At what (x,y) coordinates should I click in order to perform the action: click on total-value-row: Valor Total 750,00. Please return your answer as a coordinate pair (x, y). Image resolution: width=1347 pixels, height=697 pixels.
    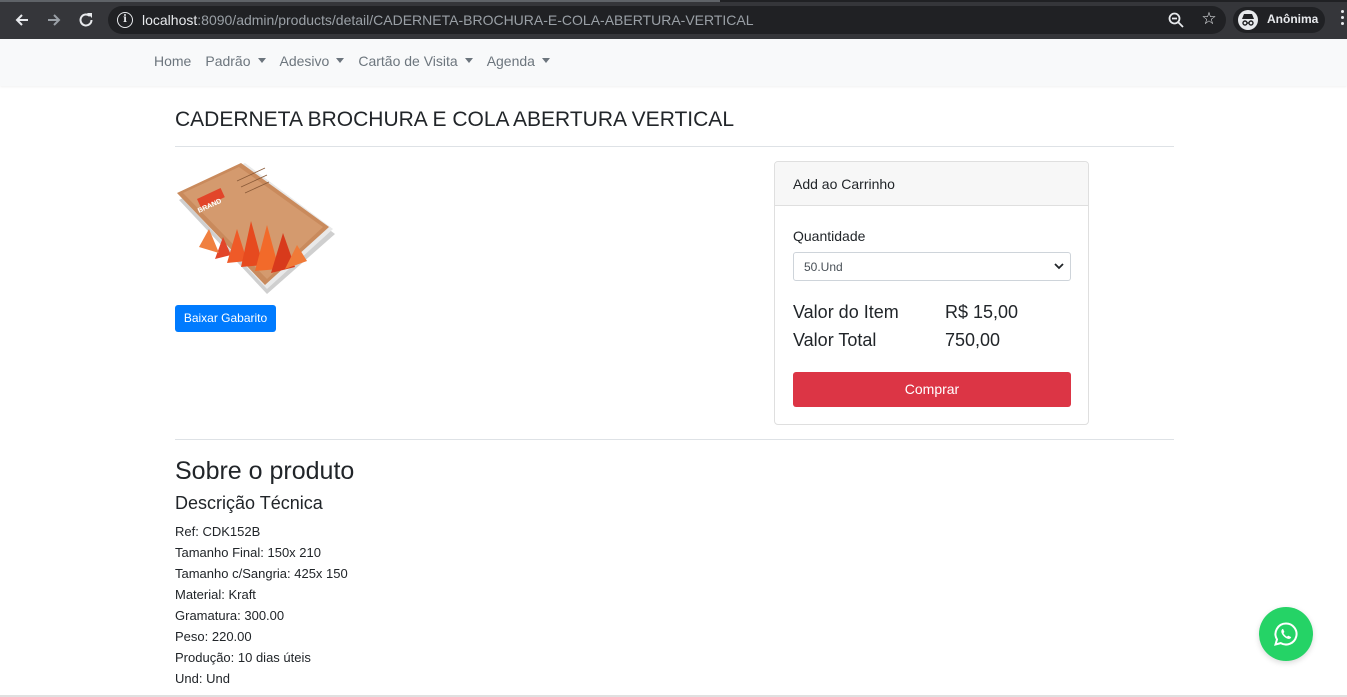
    Looking at the image, I should click on (896, 340).